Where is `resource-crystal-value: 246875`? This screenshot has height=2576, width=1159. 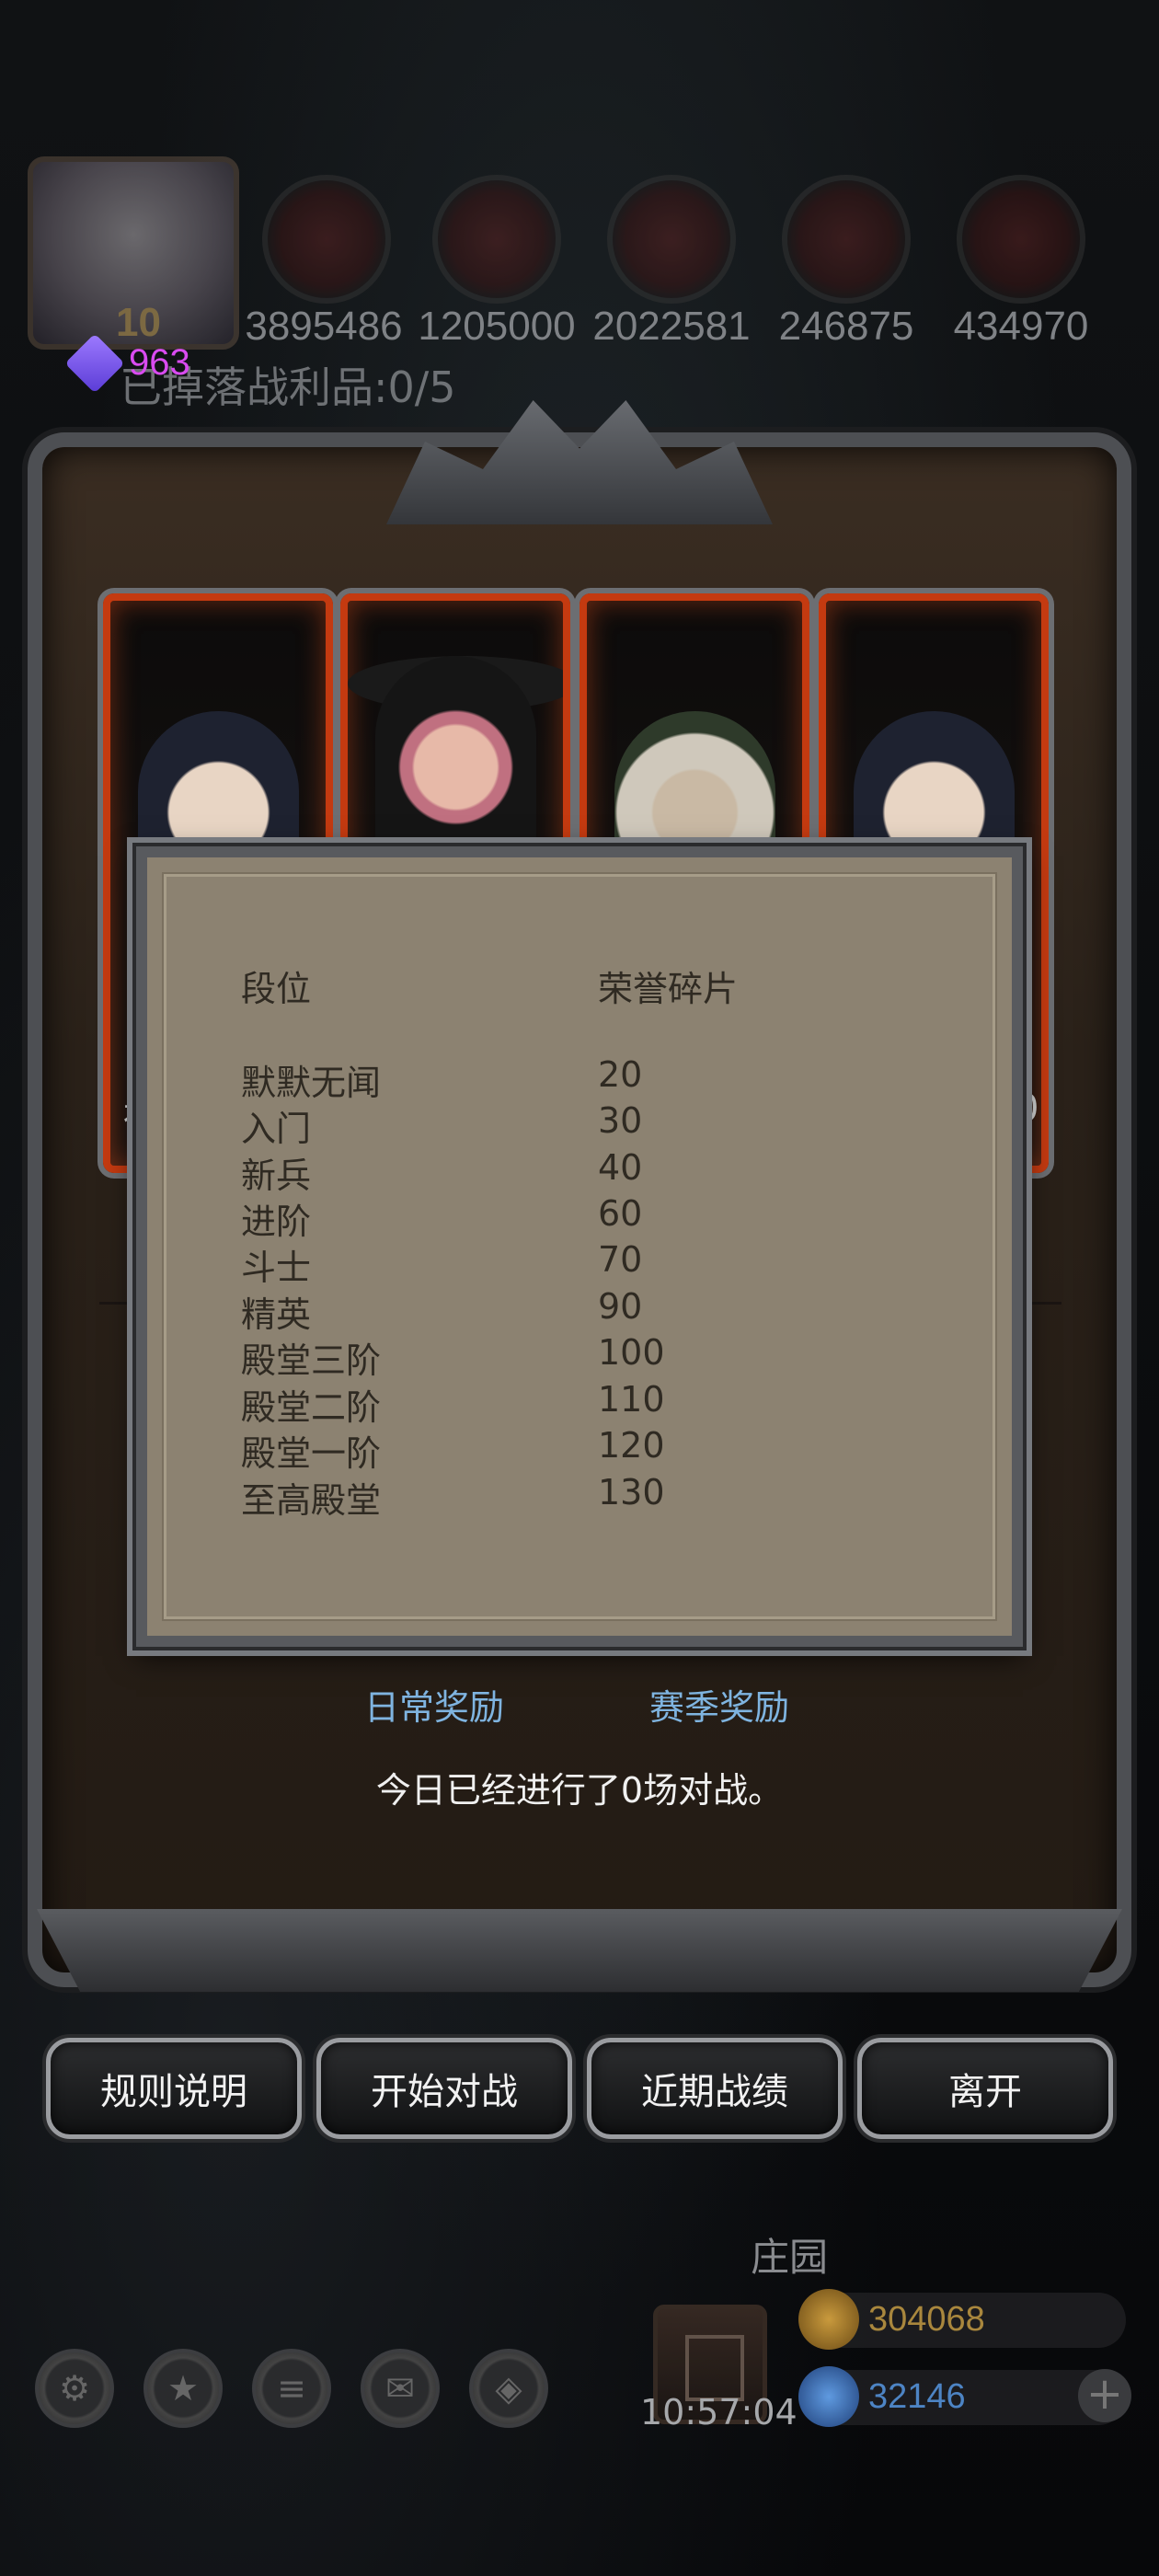 resource-crystal-value: 246875 is located at coordinates (846, 326).